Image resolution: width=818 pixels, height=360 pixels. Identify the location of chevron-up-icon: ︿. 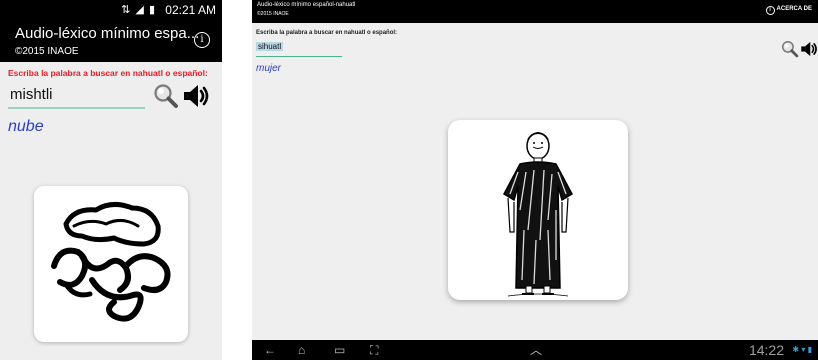
(536, 350).